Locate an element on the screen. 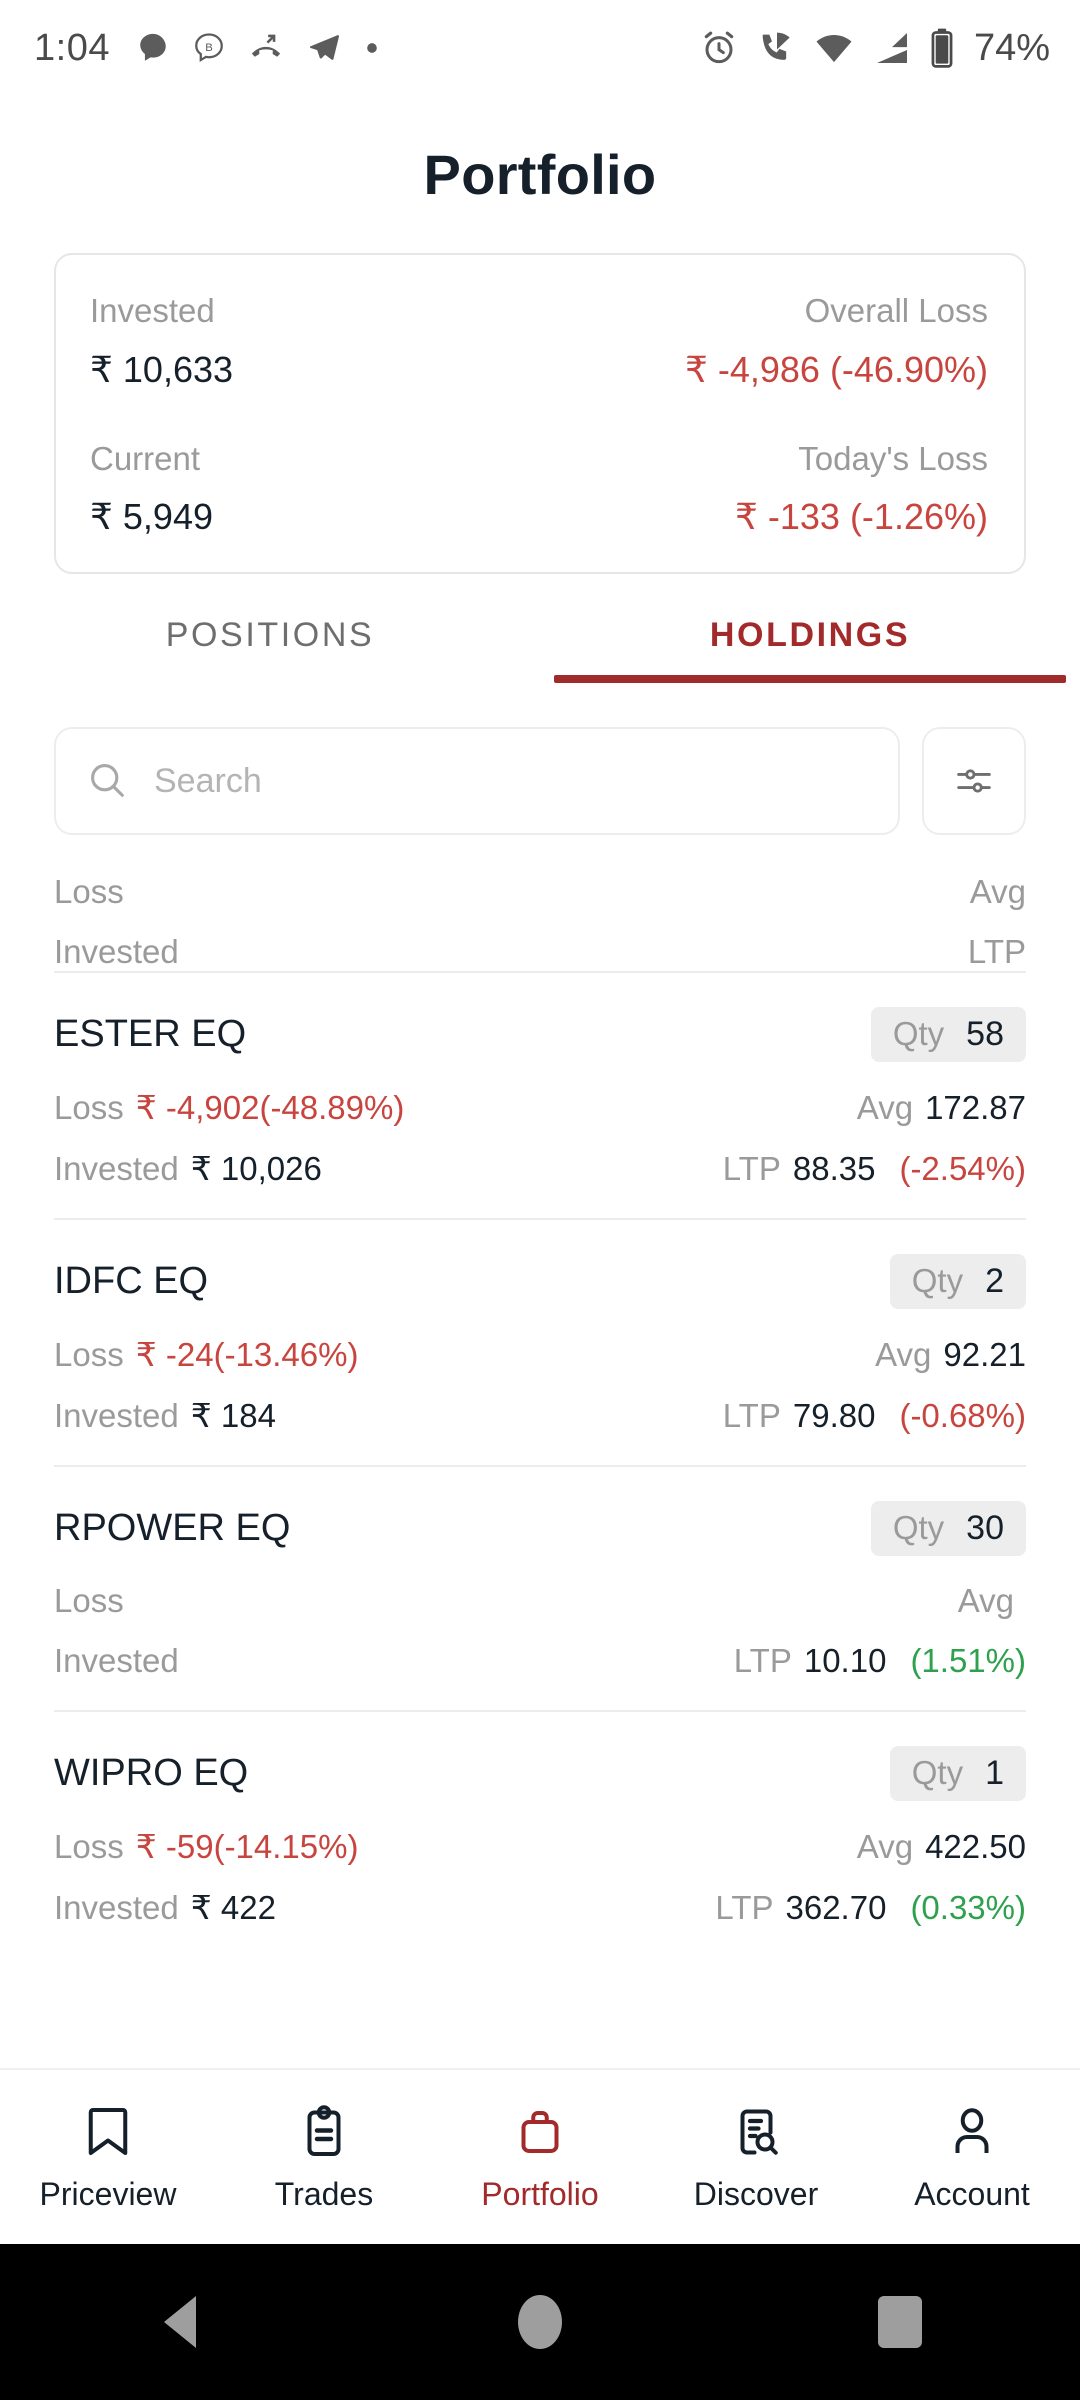 The image size is (1080, 2400). nav-label-priceview: Priceview is located at coordinates (108, 2193).